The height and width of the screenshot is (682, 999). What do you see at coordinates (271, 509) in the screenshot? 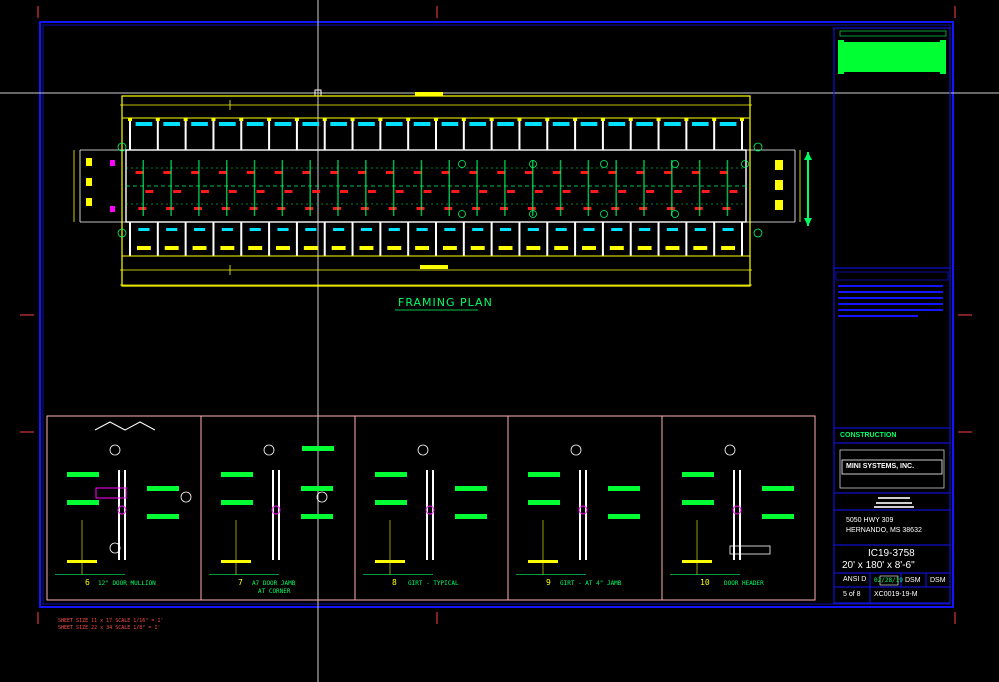
I see `detail-7-drawing` at bounding box center [271, 509].